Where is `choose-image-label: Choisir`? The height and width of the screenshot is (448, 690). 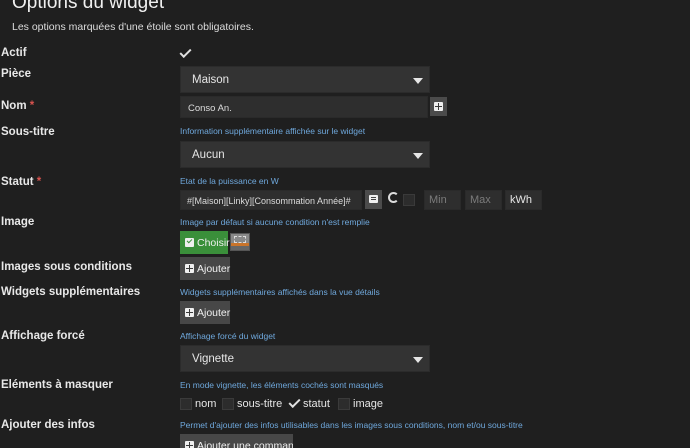 choose-image-label: Choisir is located at coordinates (213, 243).